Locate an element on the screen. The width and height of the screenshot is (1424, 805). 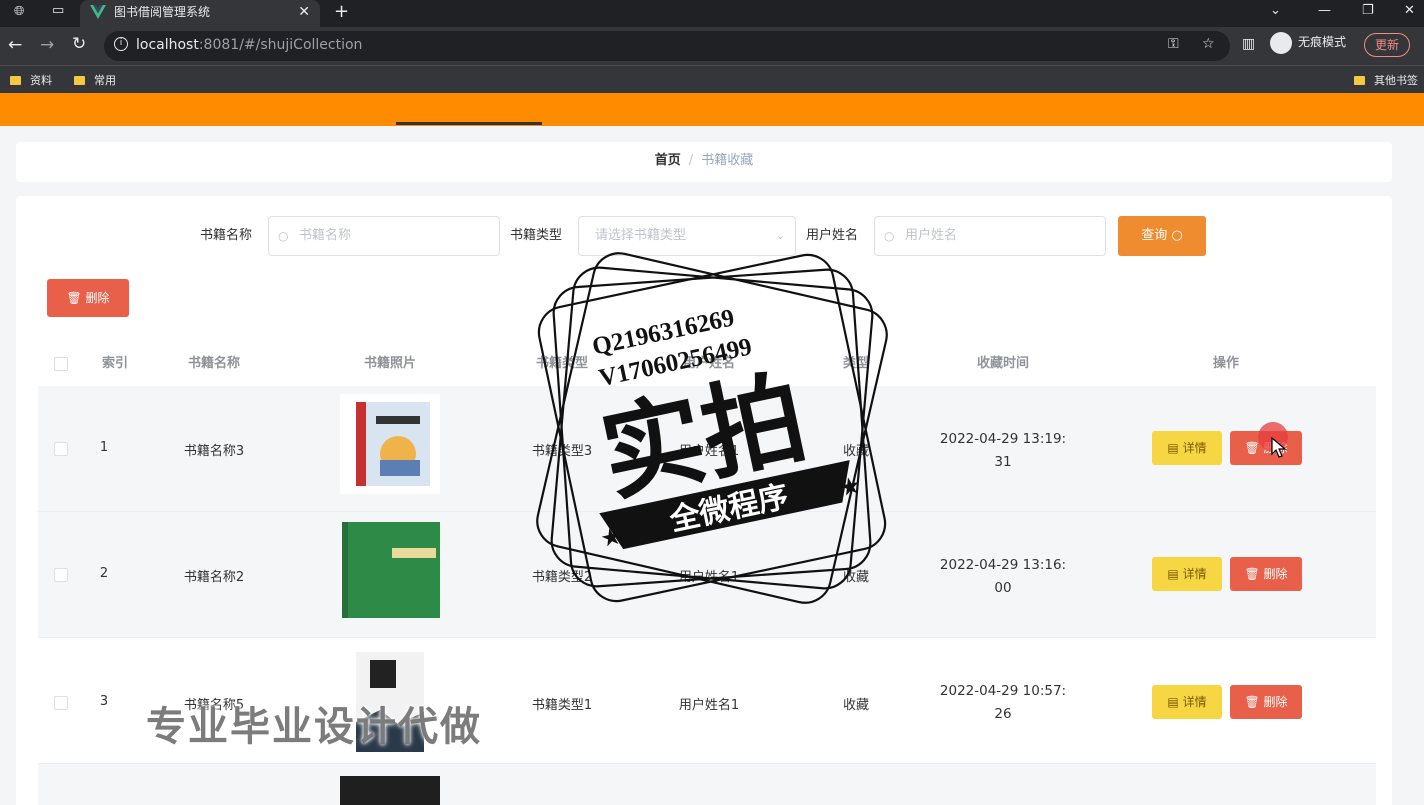
app-top-nav is located at coordinates (712, 109).